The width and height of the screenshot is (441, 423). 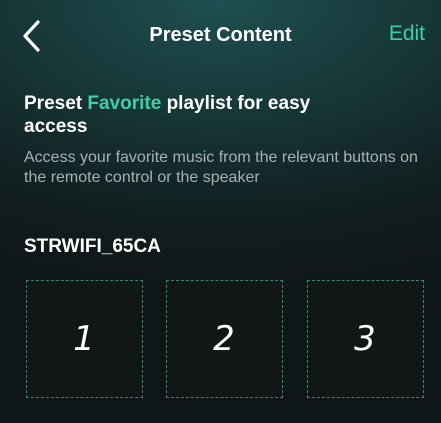 What do you see at coordinates (56, 103) in the screenshot?
I see `headline-text-pre: Preset` at bounding box center [56, 103].